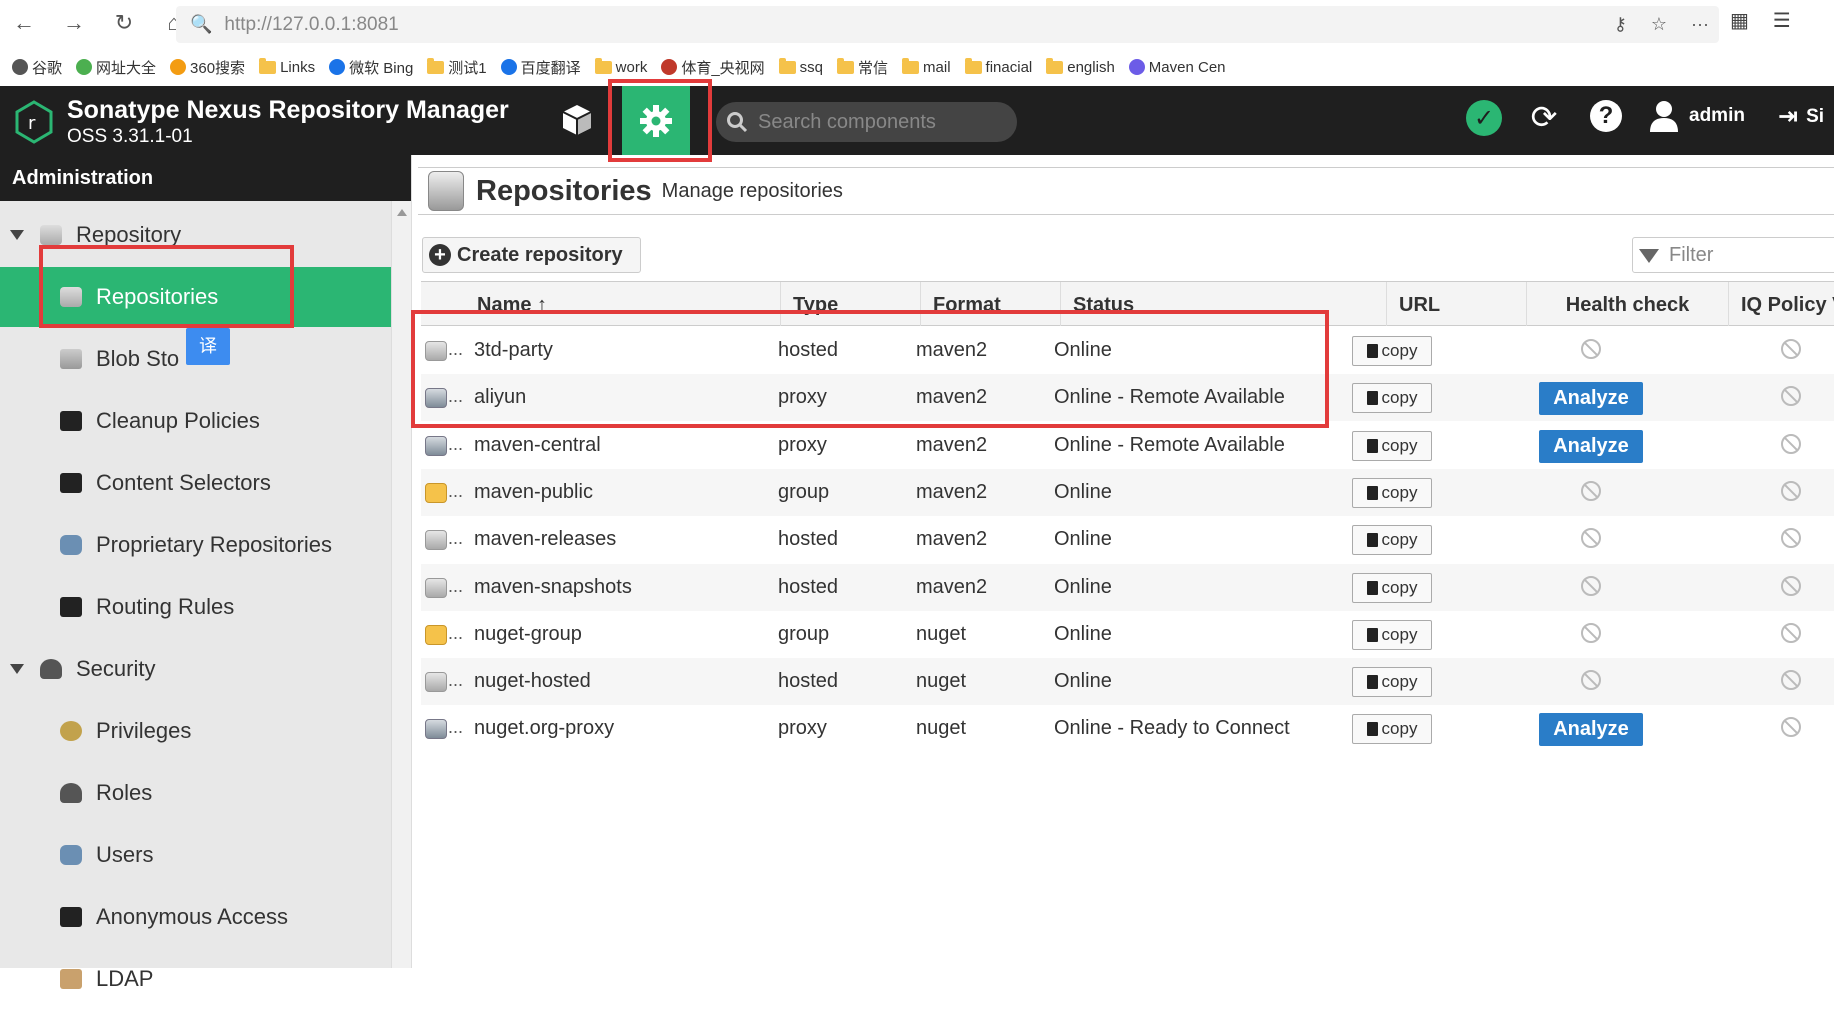 The image size is (1834, 1009). Describe the element at coordinates (1127, 492) in the screenshot. I see `table-row: ... maven-public group maven2 Online copy` at that location.